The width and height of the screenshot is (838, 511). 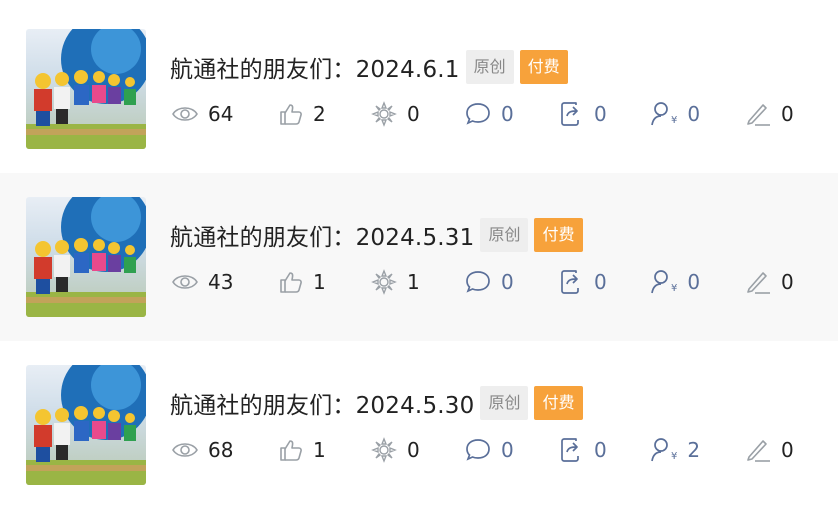 I want to click on article-title-line: 航通社的朋友们：2024.6.1 原创 付费, so click(x=369, y=67).